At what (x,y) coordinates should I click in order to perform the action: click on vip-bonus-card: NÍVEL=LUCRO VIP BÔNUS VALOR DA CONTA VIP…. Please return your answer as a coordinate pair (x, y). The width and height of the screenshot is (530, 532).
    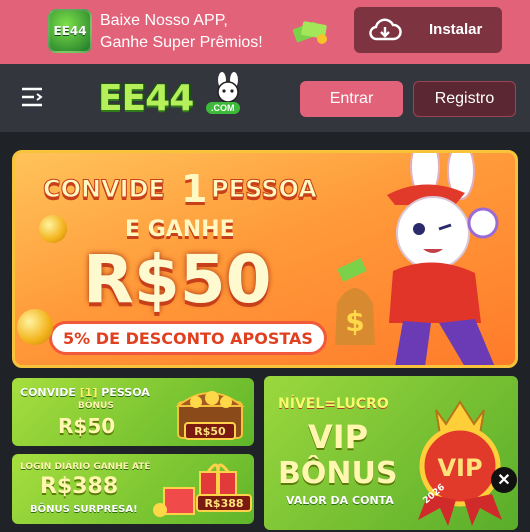
    Looking at the image, I should click on (391, 453).